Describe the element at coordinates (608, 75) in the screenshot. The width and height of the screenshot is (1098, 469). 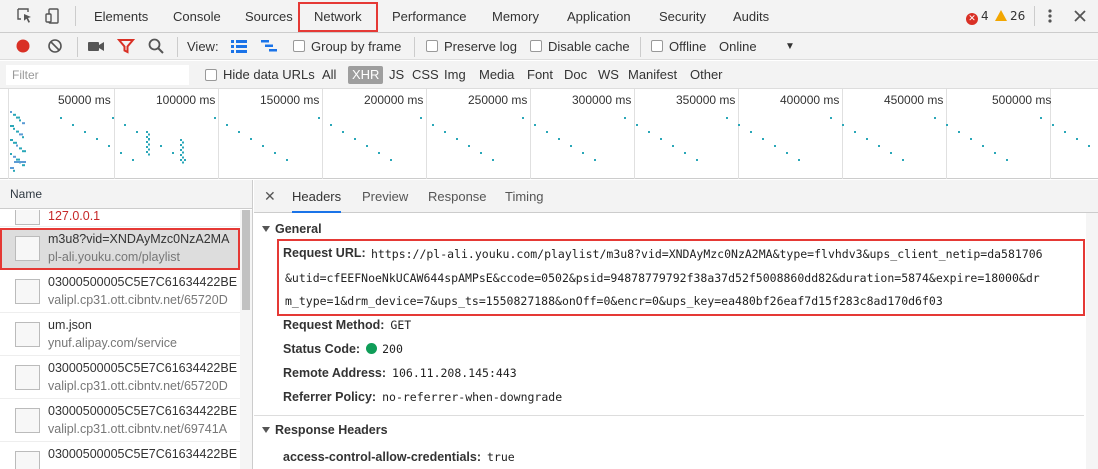
I see `filter-type-ws: WS` at that location.